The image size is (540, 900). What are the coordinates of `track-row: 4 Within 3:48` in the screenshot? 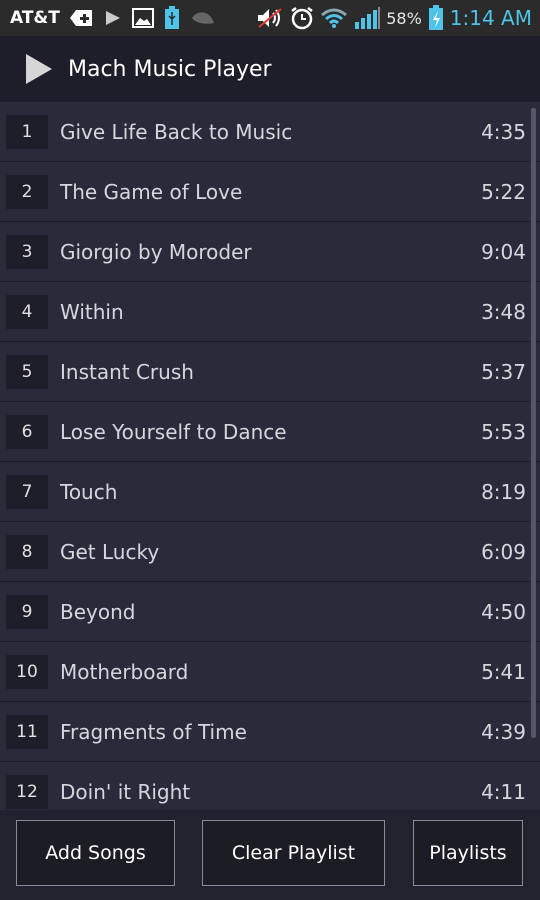 It's located at (270, 312).